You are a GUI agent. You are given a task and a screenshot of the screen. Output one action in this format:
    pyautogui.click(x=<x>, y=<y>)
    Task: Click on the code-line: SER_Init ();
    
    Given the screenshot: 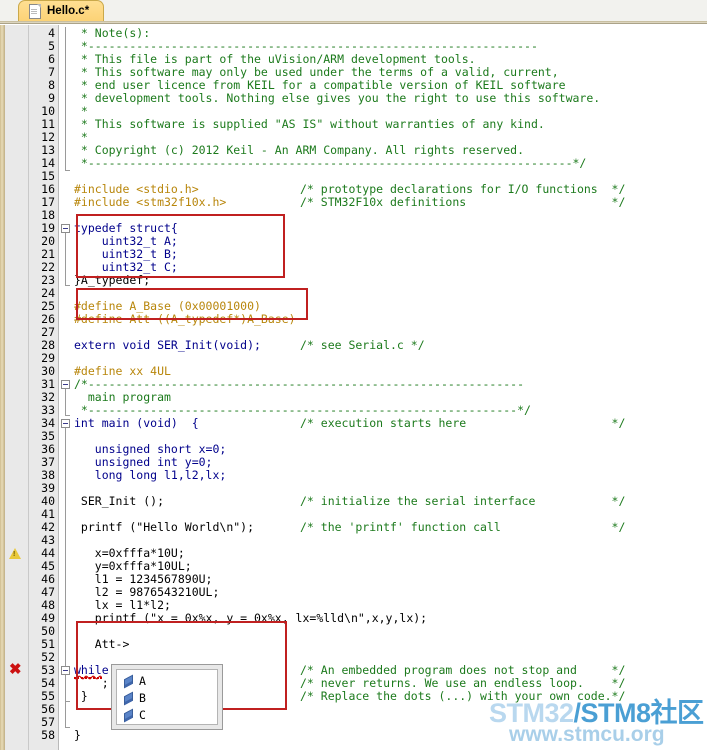 What is the action you would take?
    pyautogui.click(x=119, y=501)
    